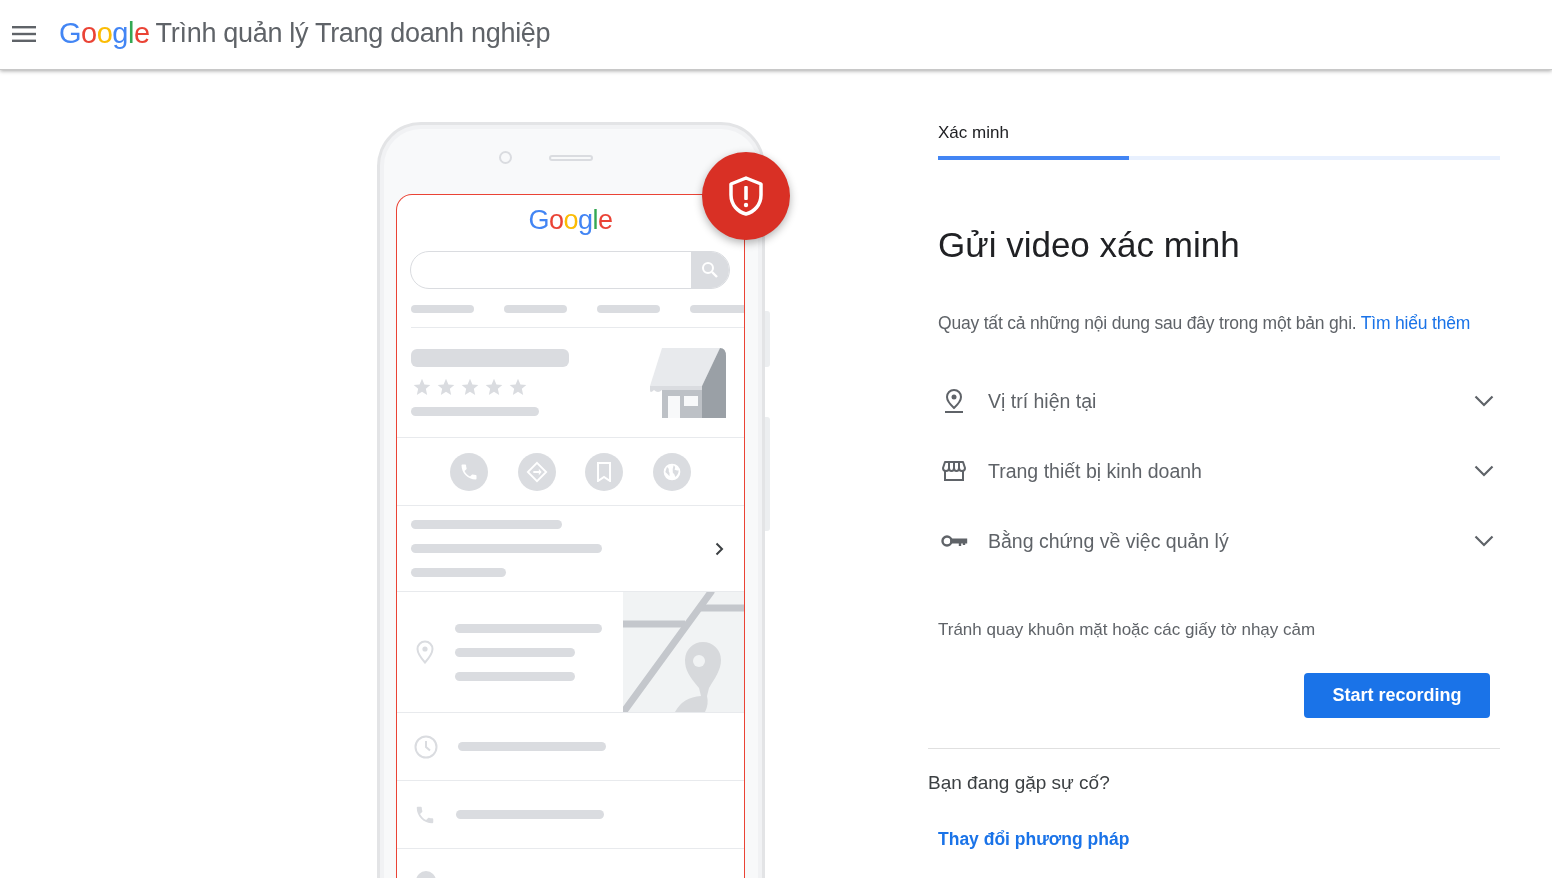 The width and height of the screenshot is (1552, 878). What do you see at coordinates (536, 471) in the screenshot?
I see `directions-icon` at bounding box center [536, 471].